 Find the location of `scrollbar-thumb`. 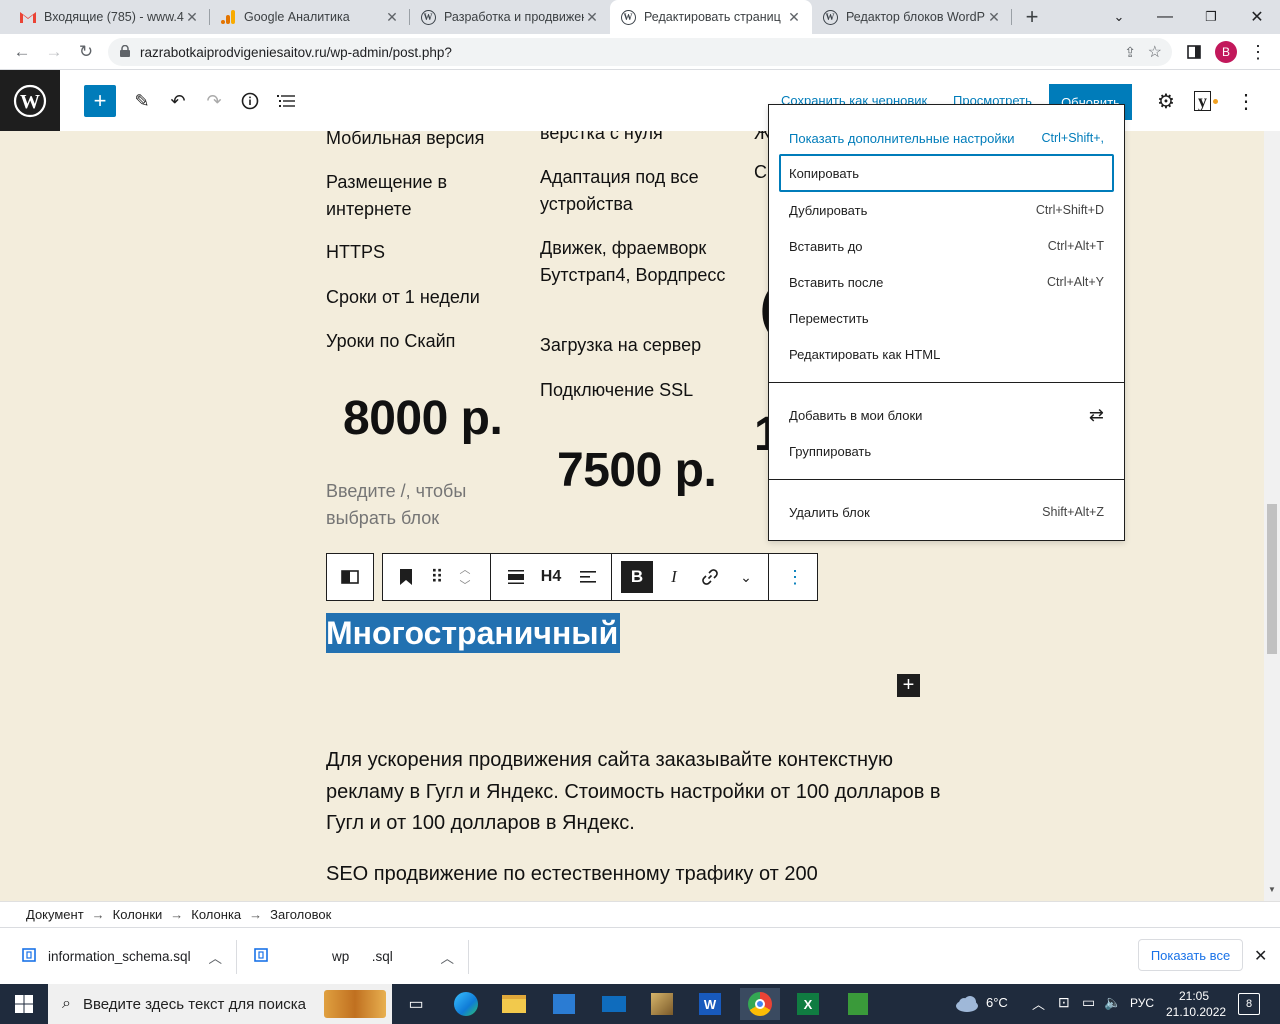

scrollbar-thumb is located at coordinates (1272, 579).